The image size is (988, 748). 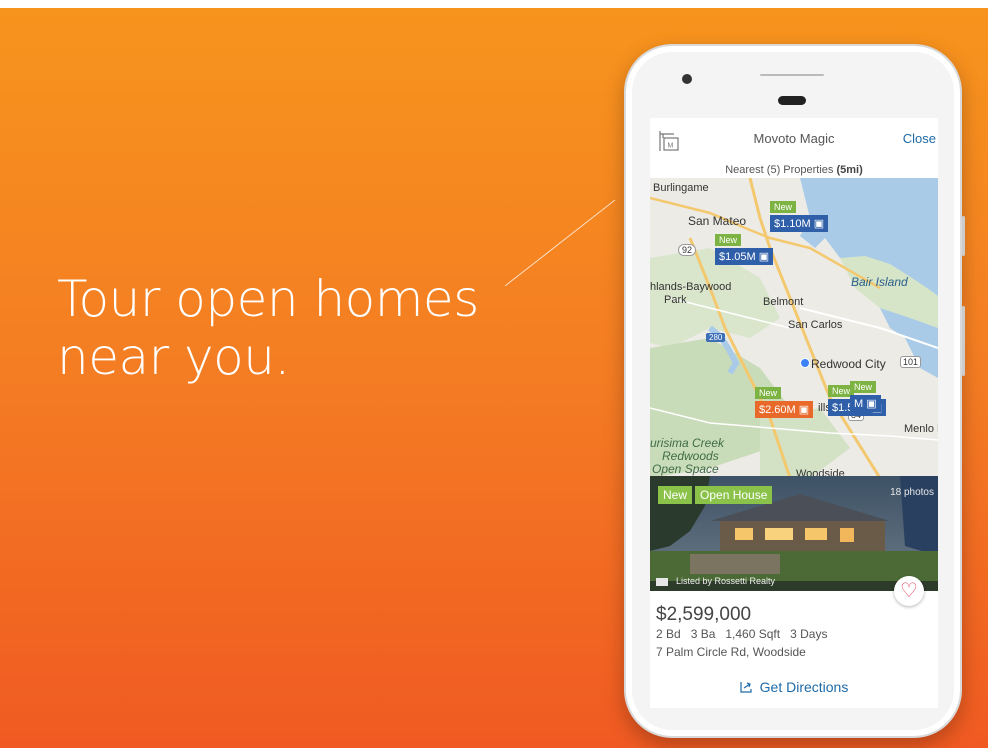 What do you see at coordinates (703, 634) in the screenshot?
I see `baths: 3 Ba` at bounding box center [703, 634].